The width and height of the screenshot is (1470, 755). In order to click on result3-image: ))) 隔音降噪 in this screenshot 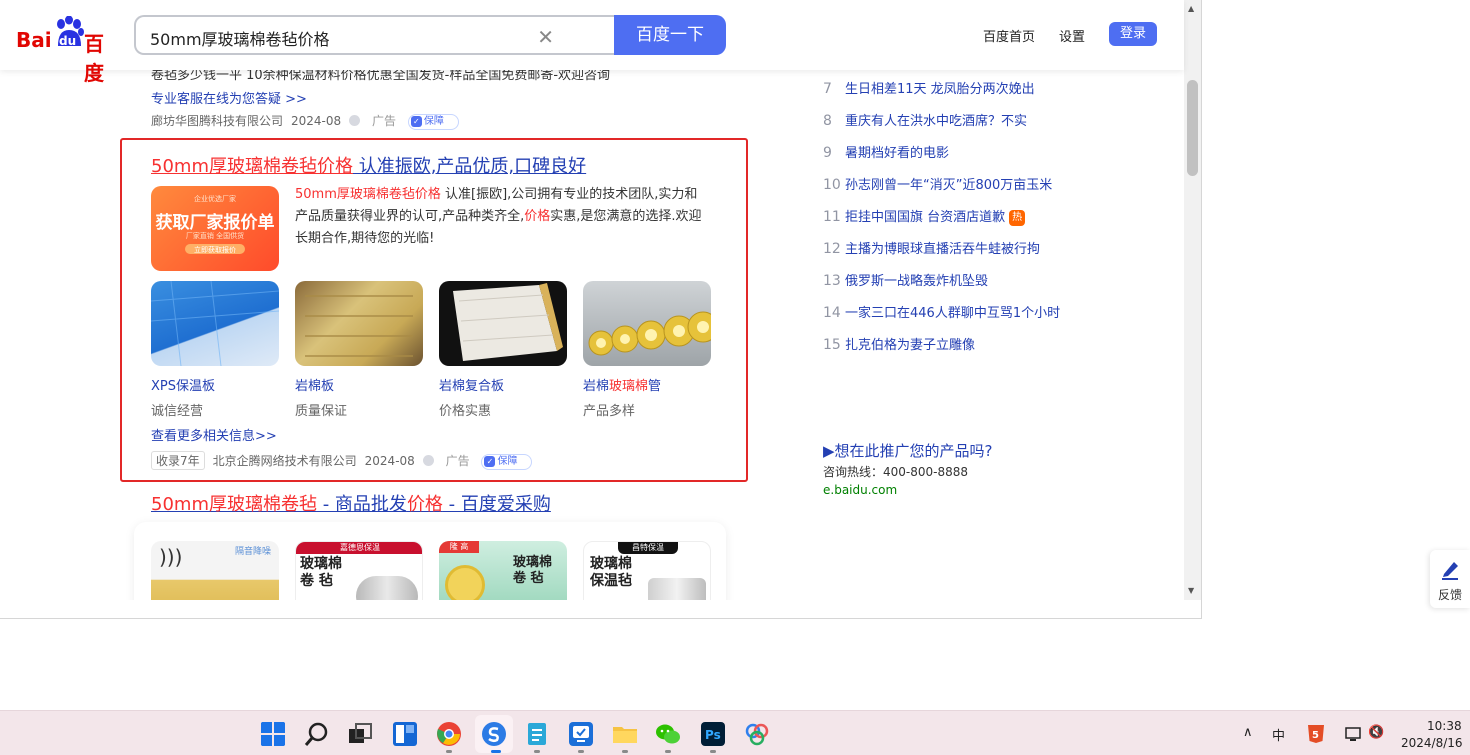, I will do `click(215, 570)`.